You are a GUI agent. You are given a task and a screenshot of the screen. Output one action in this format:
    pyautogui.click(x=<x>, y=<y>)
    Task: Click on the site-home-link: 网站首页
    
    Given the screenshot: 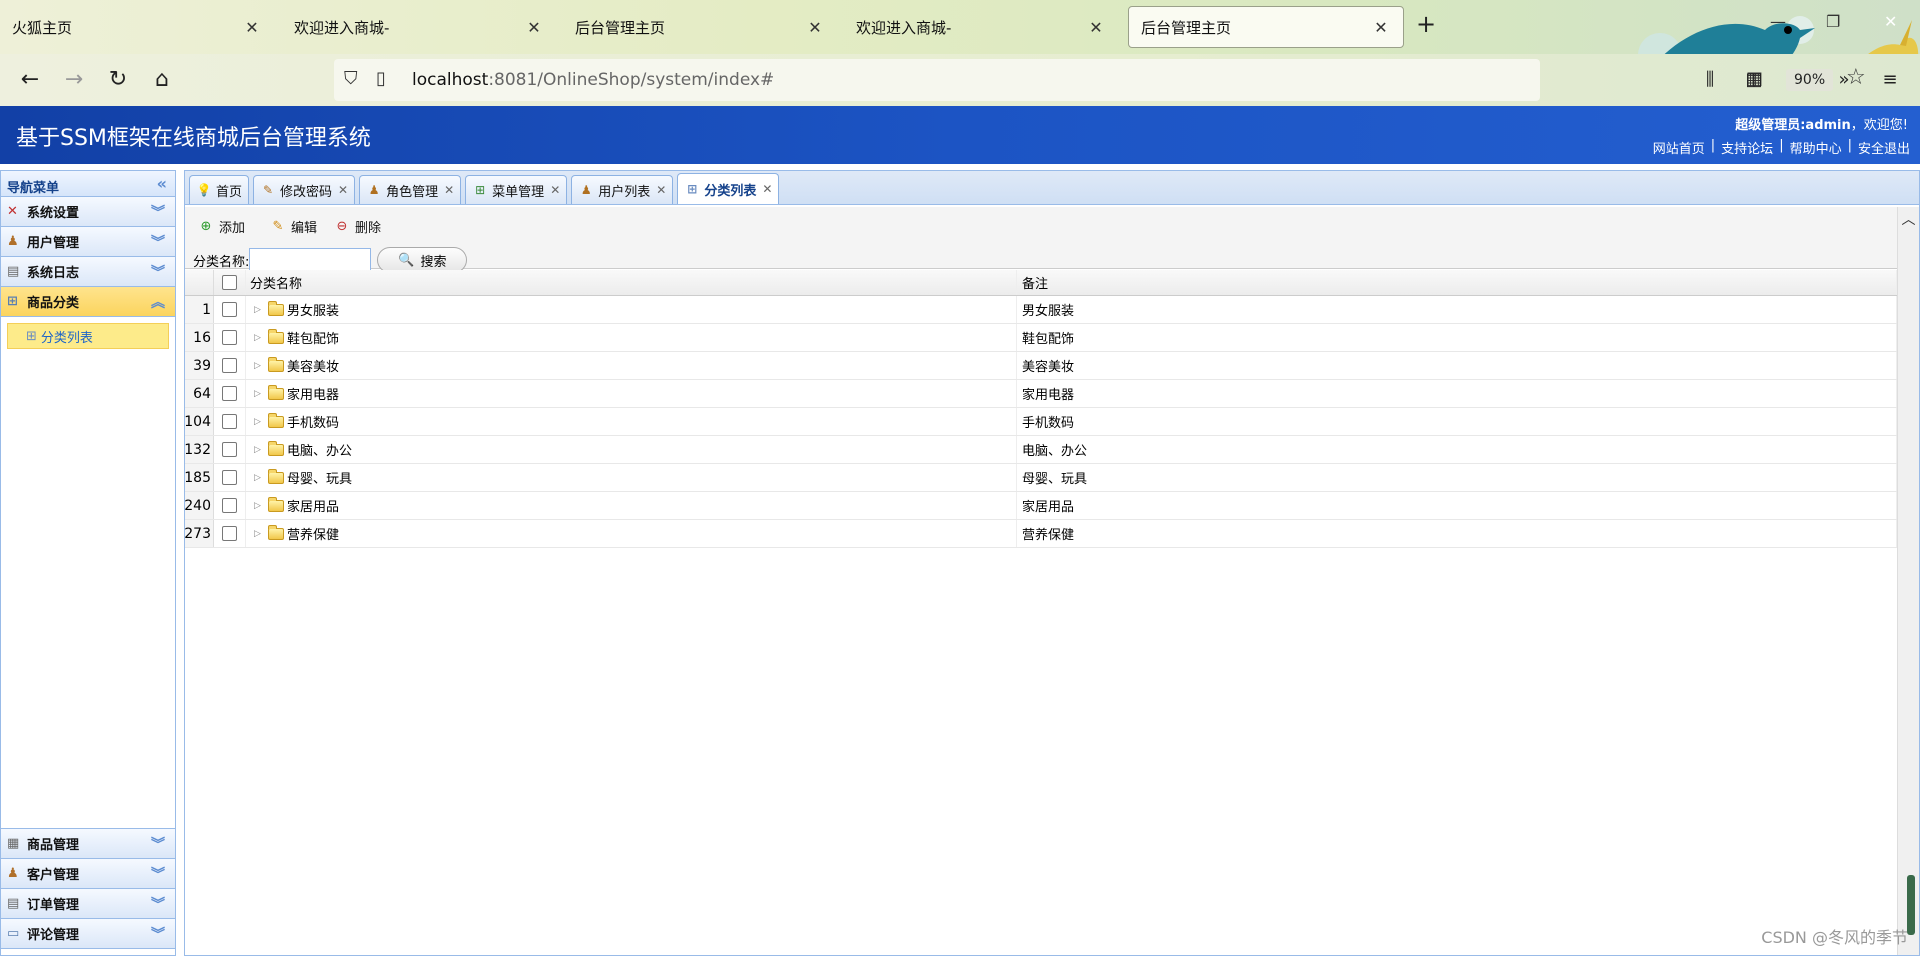 What is the action you would take?
    pyautogui.click(x=1679, y=147)
    